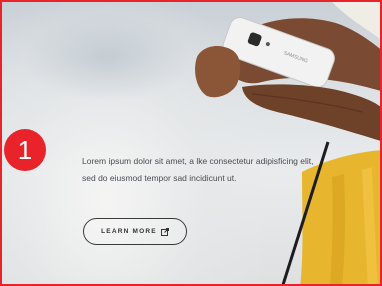  What do you see at coordinates (25, 150) in the screenshot?
I see `step-number-badge: 1` at bounding box center [25, 150].